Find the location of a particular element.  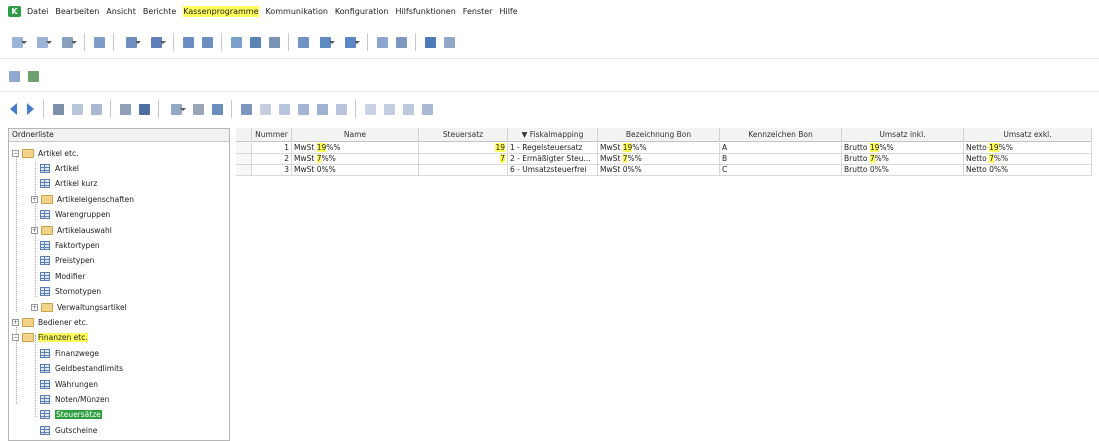

add-row-icon is located at coordinates (265, 109).